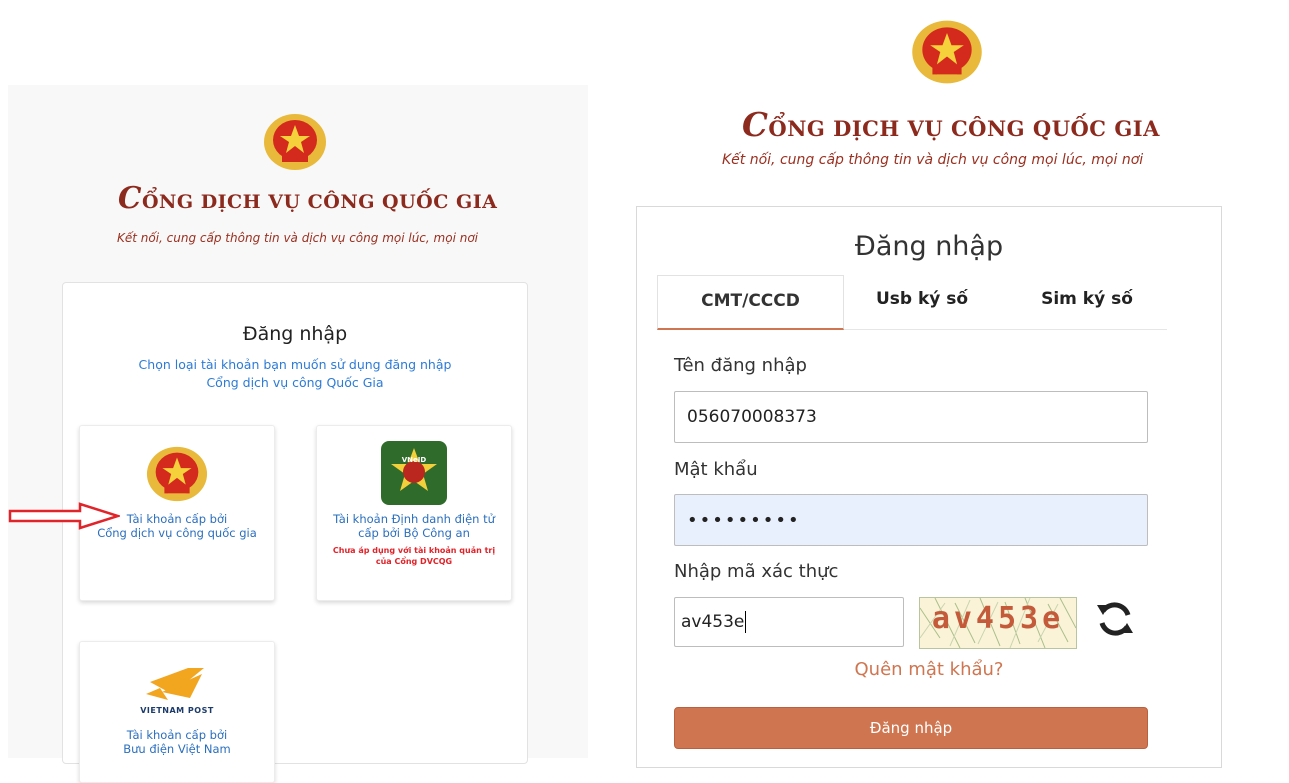 This screenshot has height=783, width=1289. What do you see at coordinates (922, 299) in the screenshot?
I see `tab-usb-ky-so: Usb ký số` at bounding box center [922, 299].